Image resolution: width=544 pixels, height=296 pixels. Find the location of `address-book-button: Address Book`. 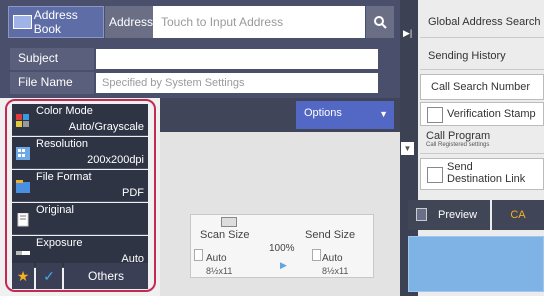

address-book-button: Address Book is located at coordinates (56, 22).